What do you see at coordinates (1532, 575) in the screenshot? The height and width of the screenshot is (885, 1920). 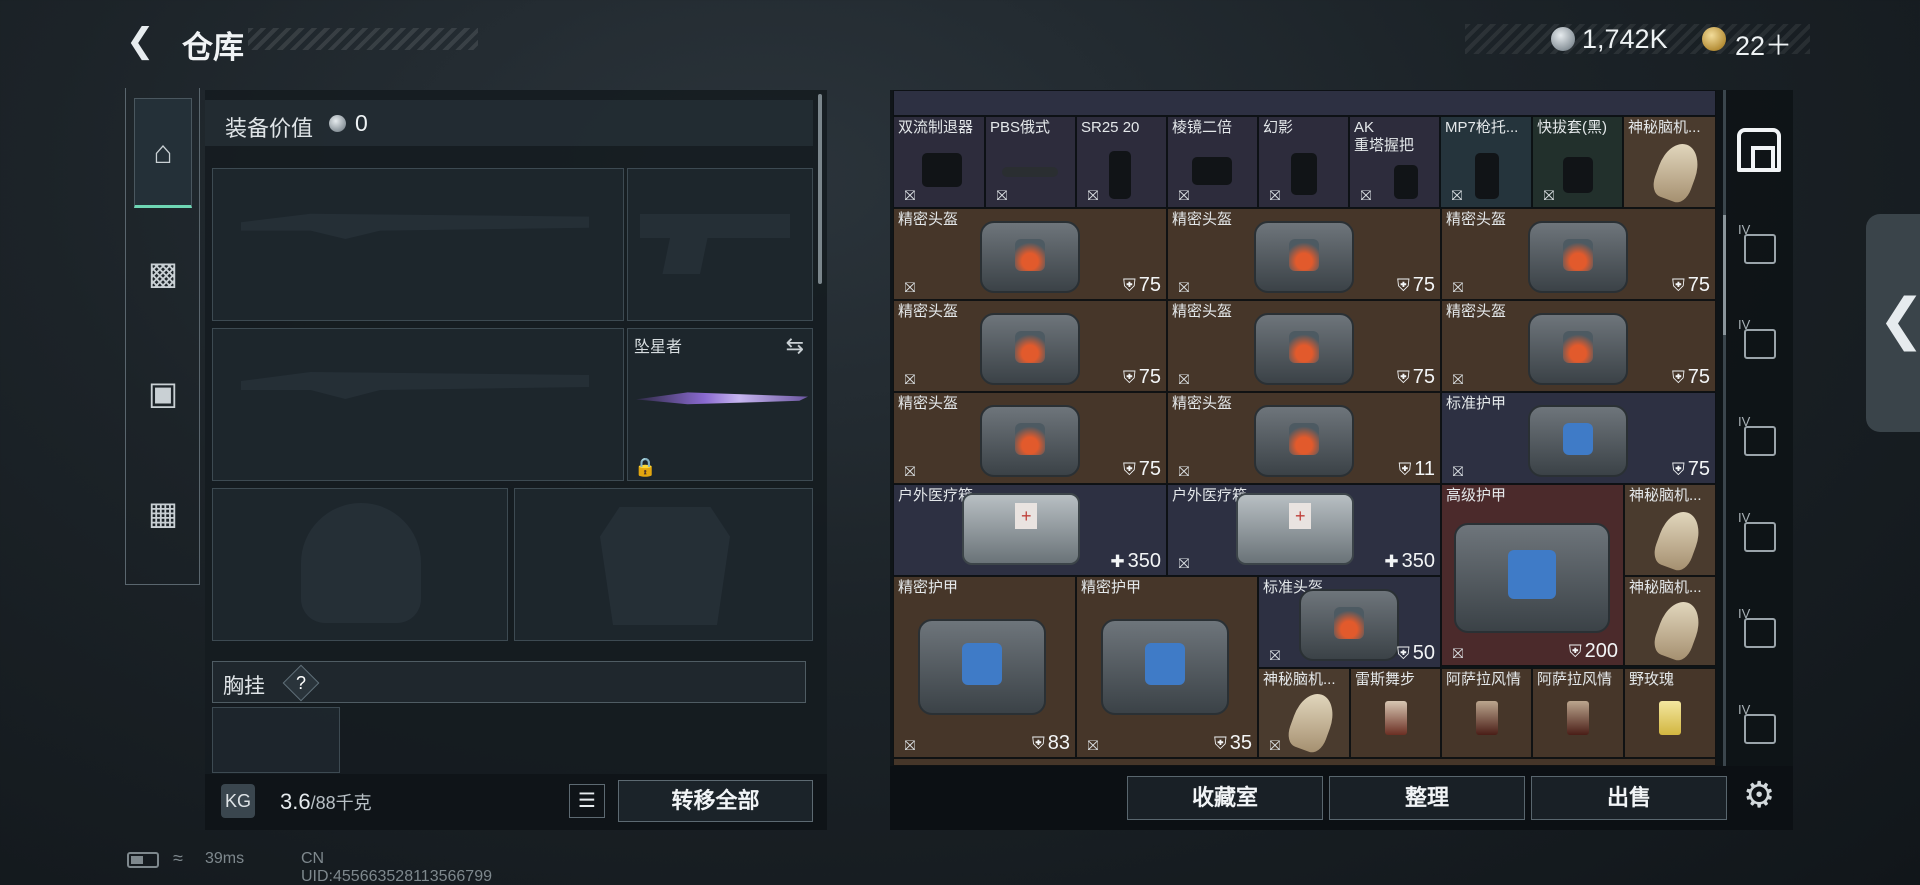 I see `stash-item: 高级护甲 ⛝ ⛨ 200` at bounding box center [1532, 575].